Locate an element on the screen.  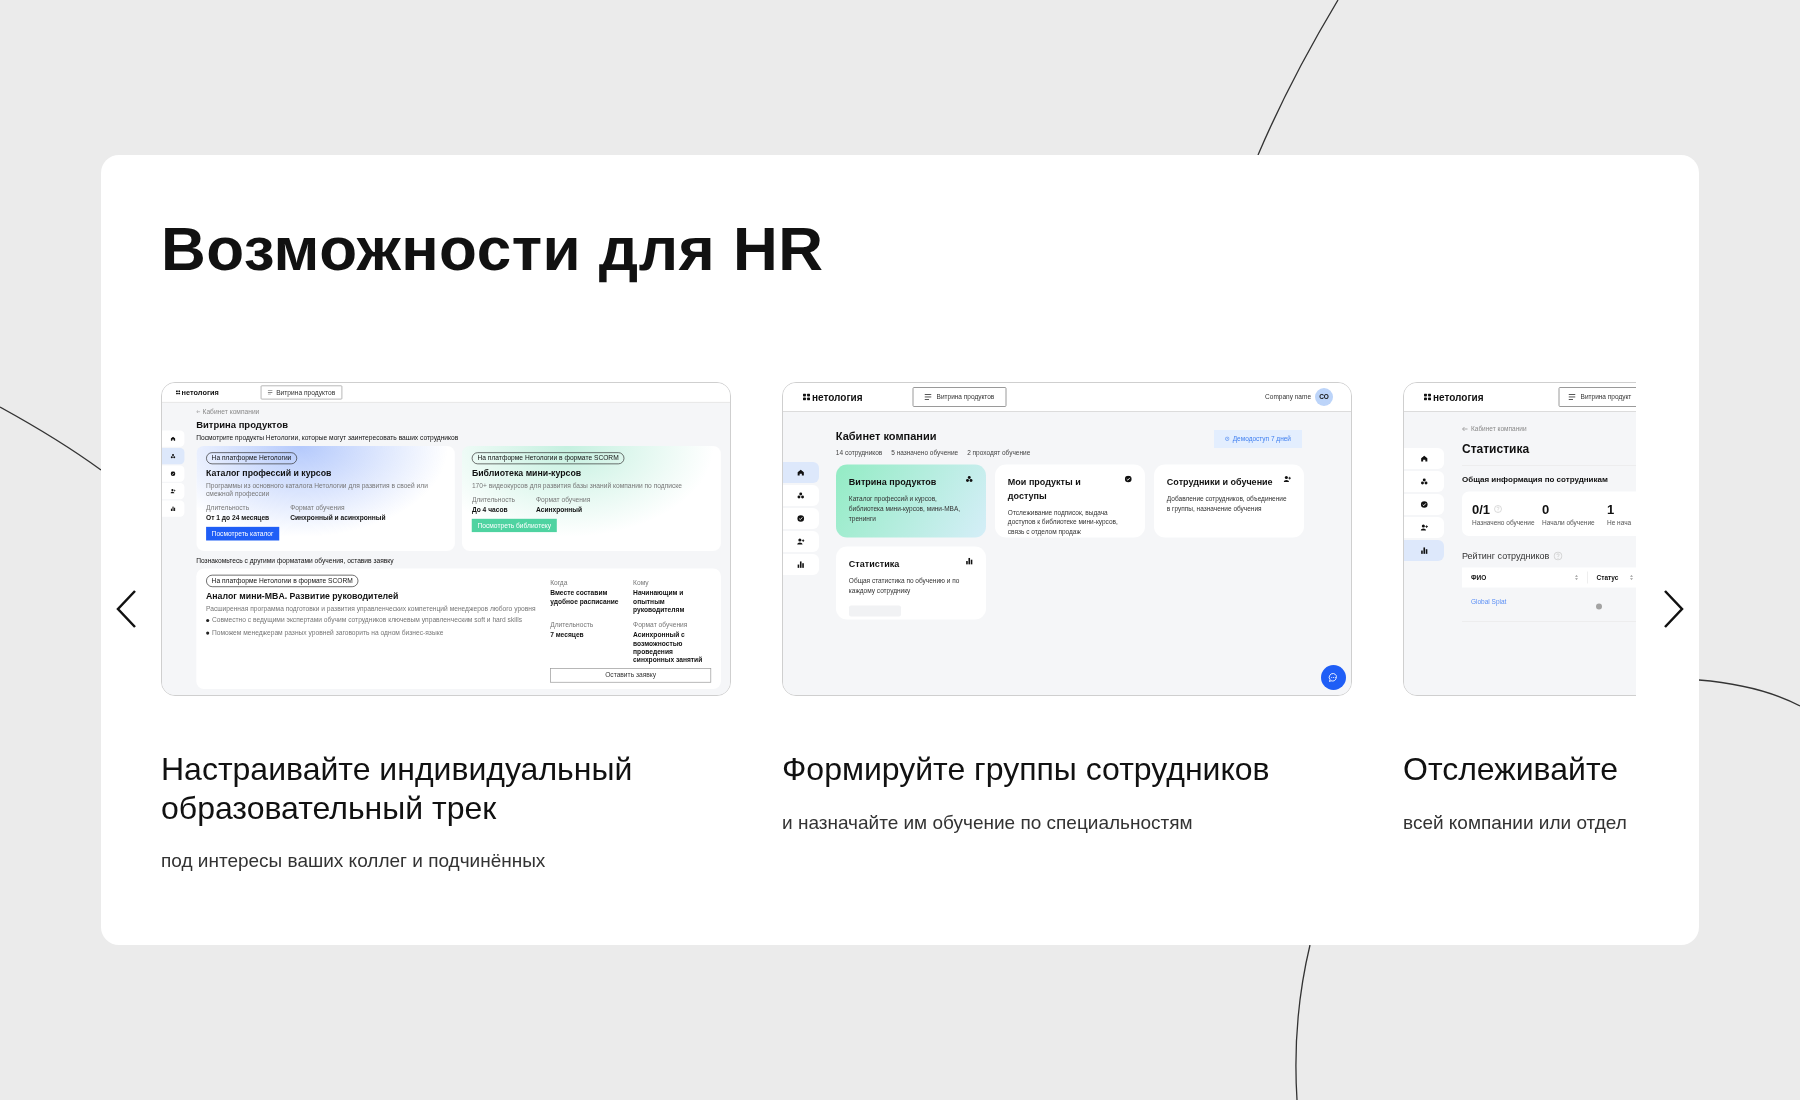
slide-title: Формируйте группы сотрудников is located at coordinates (1026, 769).